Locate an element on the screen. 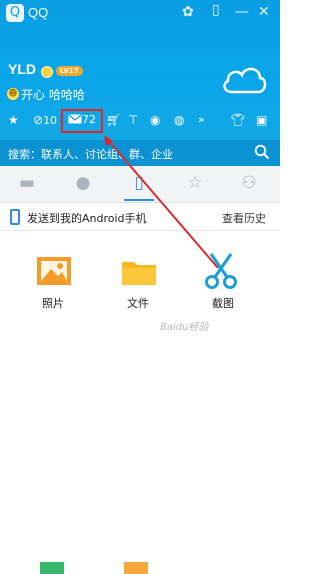 The height and width of the screenshot is (574, 320). search-bar: 搜索：联系人、讨论组、群、企业 is located at coordinates (140, 153).